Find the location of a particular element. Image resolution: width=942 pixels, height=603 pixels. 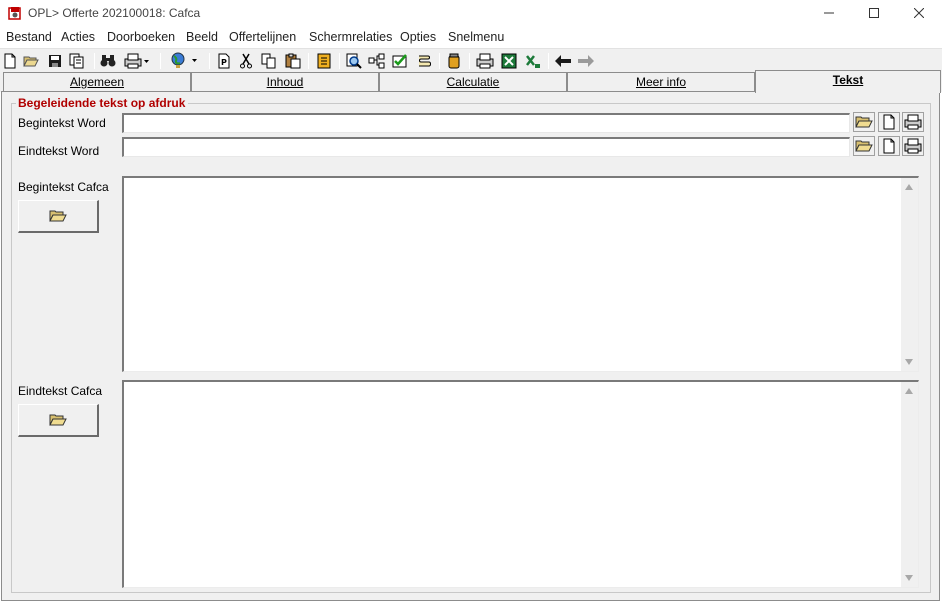

eindtekst-word-print-button is located at coordinates (913, 146).